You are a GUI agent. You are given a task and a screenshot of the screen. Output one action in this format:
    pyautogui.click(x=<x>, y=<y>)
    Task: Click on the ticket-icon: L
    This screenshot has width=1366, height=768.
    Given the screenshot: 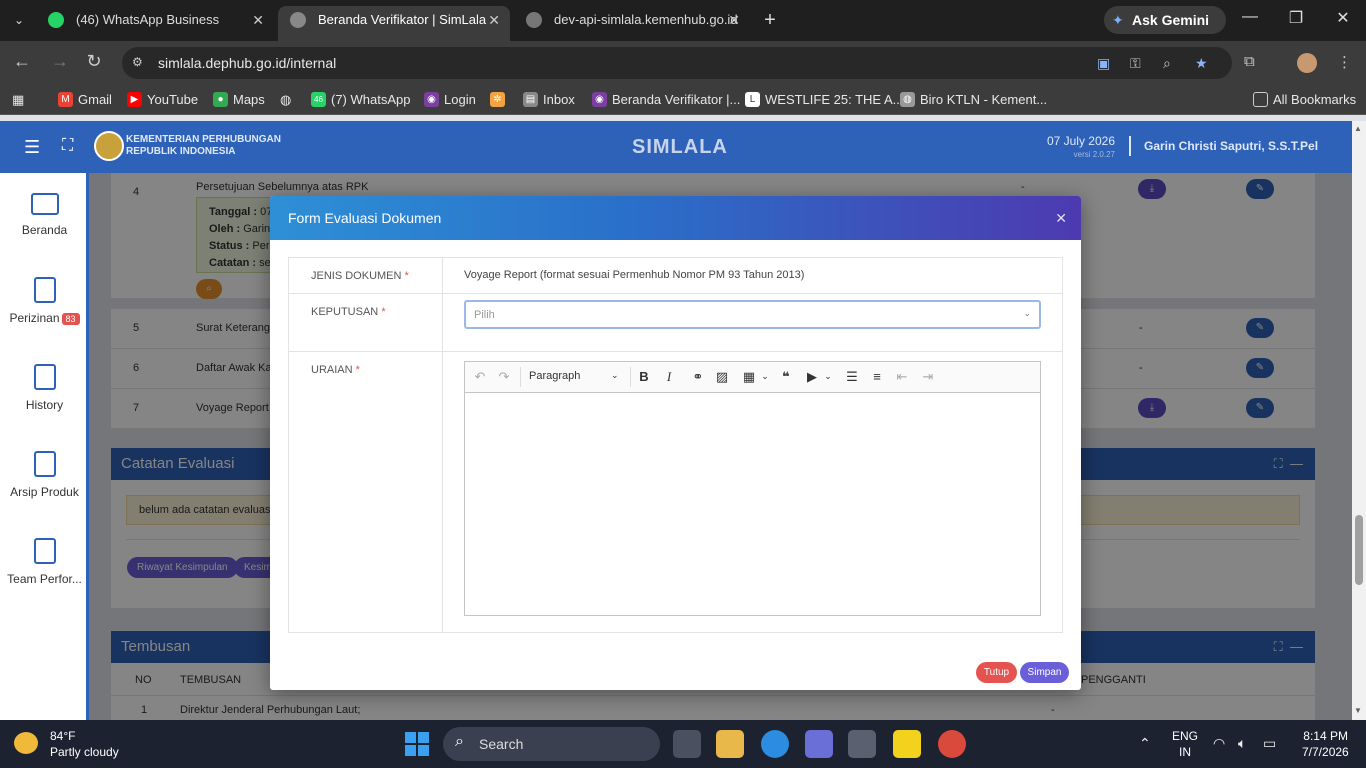 What is the action you would take?
    pyautogui.click(x=752, y=99)
    